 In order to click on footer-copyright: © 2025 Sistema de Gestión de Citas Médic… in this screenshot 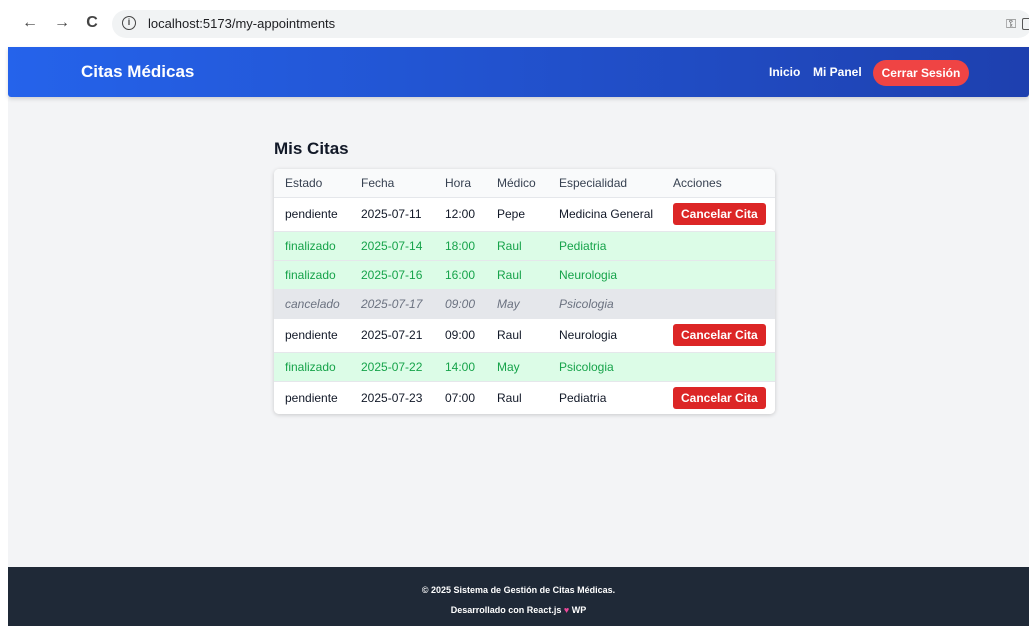, I will do `click(518, 590)`.